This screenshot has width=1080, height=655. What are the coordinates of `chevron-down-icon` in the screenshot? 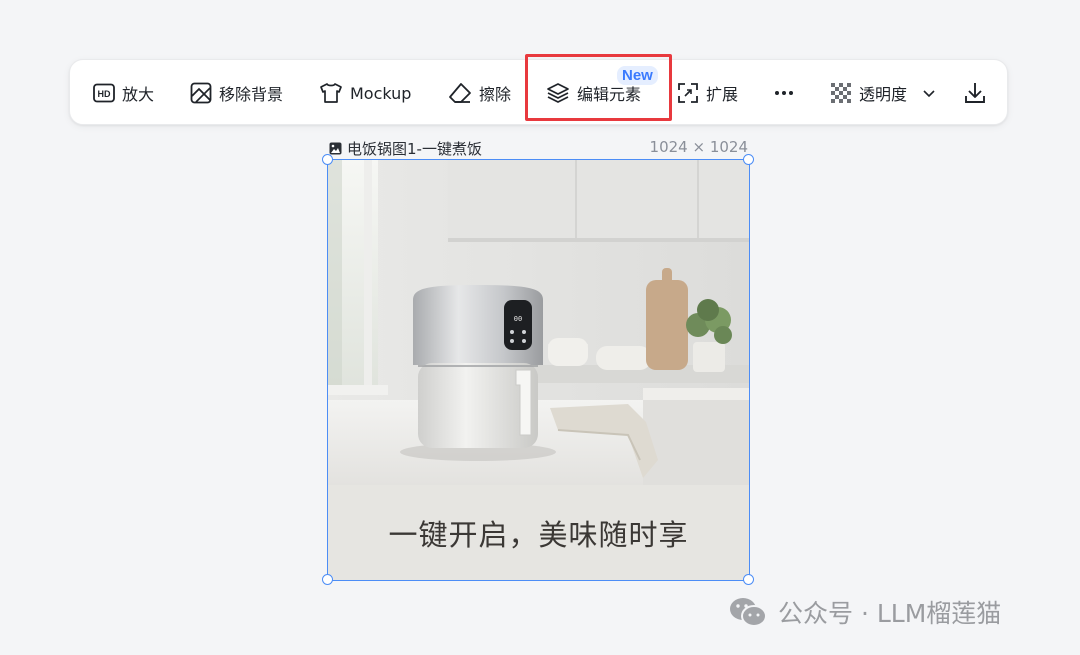 It's located at (929, 93).